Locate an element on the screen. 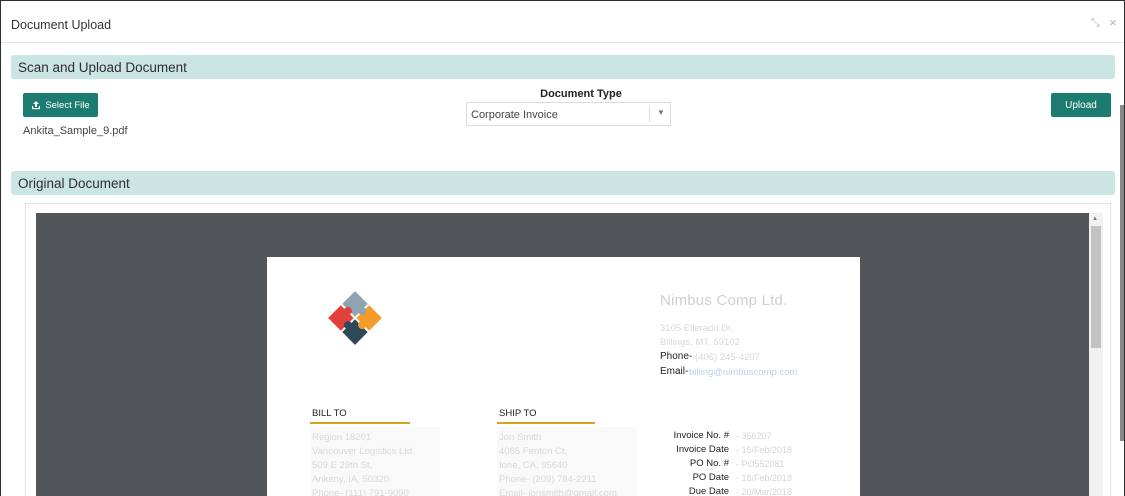 The height and width of the screenshot is (496, 1125). invoice-number-label: Invoice No. # is located at coordinates (701, 435).